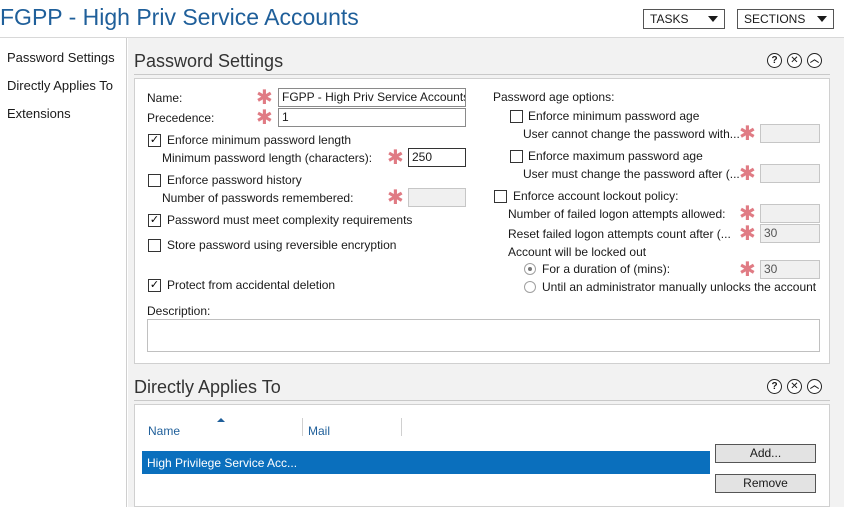 Image resolution: width=844 pixels, height=507 pixels. I want to click on locked-out-label: Account will be locked out, so click(577, 252).